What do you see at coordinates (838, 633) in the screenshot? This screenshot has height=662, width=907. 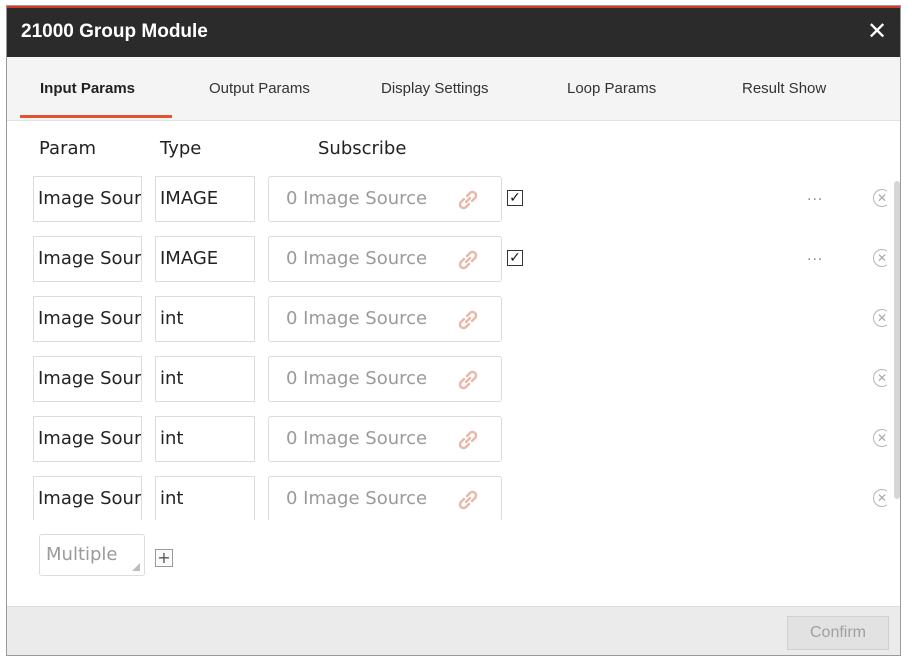 I see `confirm-button: Confirm` at bounding box center [838, 633].